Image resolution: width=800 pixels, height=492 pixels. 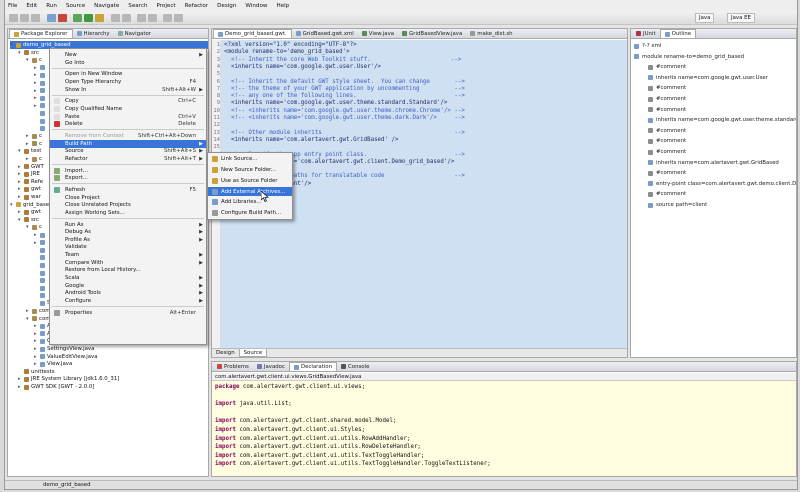 I want to click on menu-navigate: Navigate, so click(x=106, y=6).